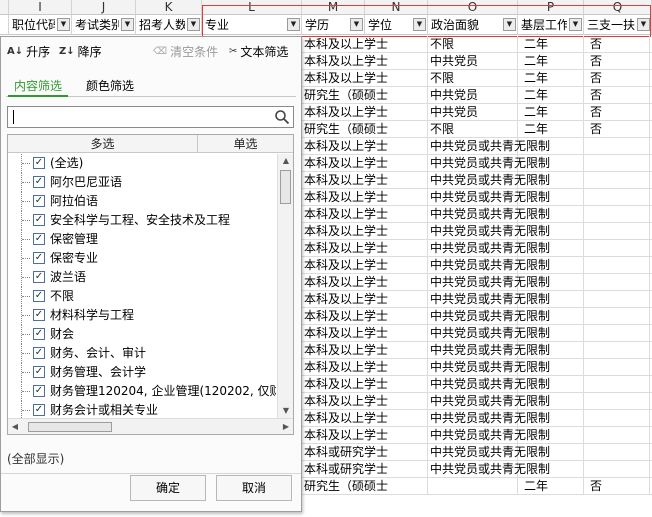 The image size is (652, 517). I want to click on column-letter: N, so click(396, 7).